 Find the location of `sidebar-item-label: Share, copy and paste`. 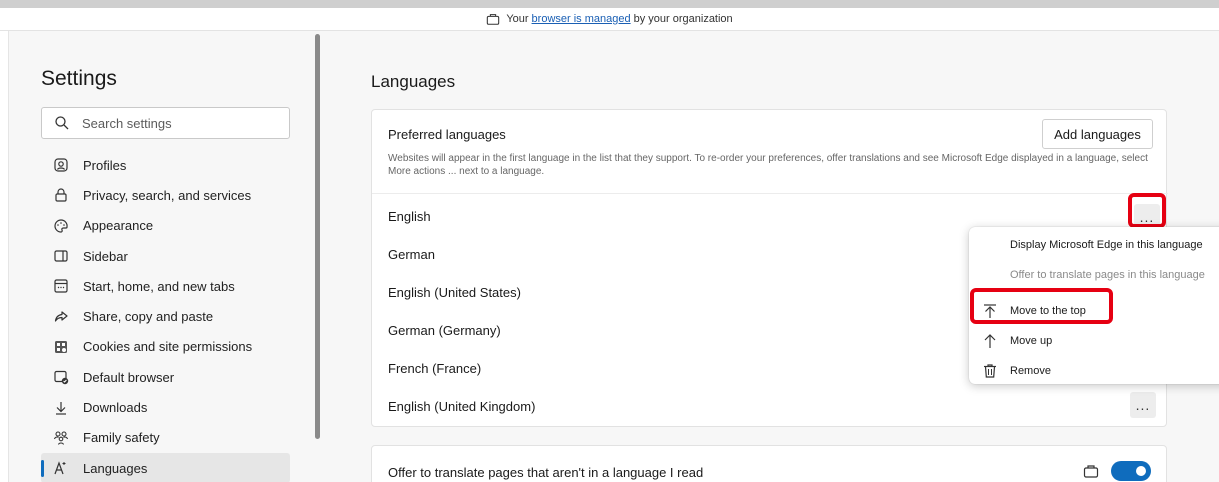

sidebar-item-label: Share, copy and paste is located at coordinates (148, 317).